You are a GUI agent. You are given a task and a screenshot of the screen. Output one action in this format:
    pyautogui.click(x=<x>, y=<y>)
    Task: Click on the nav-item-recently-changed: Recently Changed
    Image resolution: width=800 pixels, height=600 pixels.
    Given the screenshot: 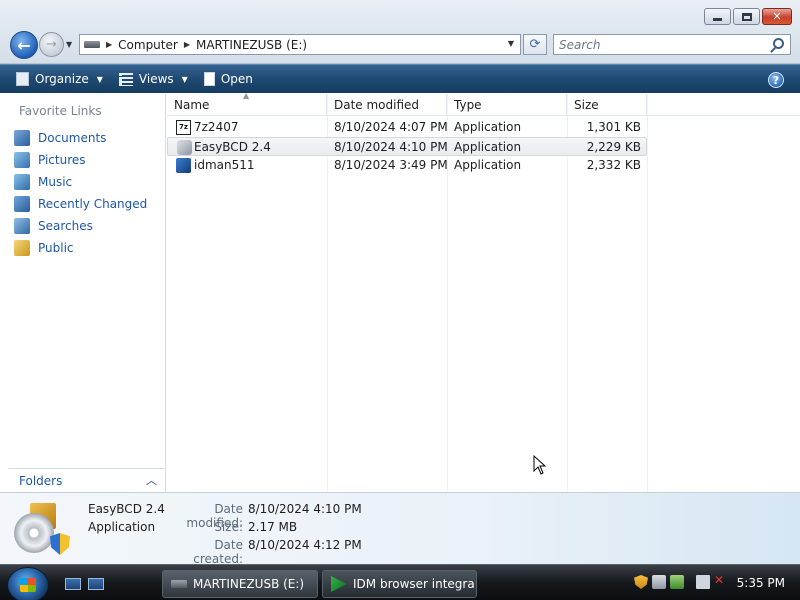 What is the action you would take?
    pyautogui.click(x=80, y=204)
    